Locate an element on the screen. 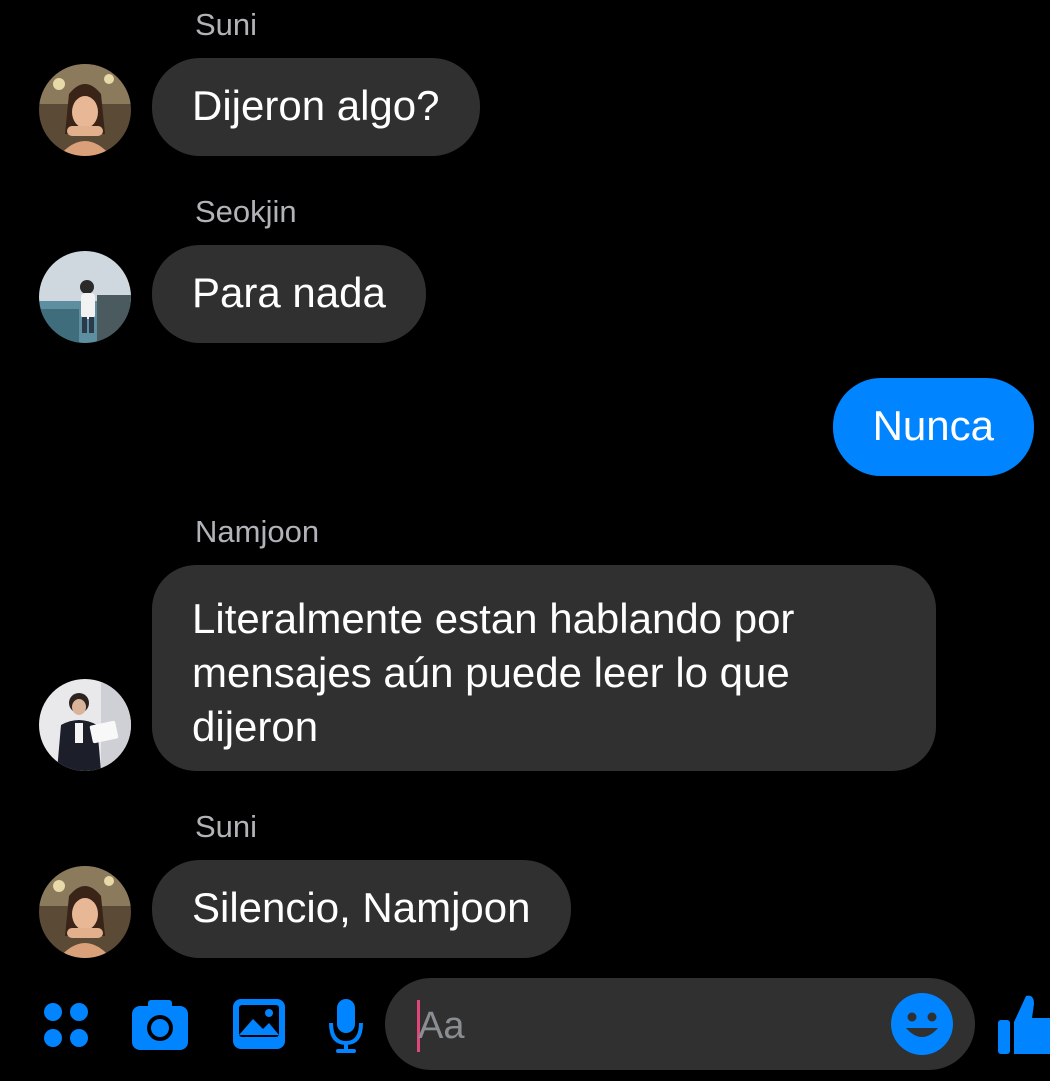  thumbs-up-icon is located at coordinates (1023, 1024).